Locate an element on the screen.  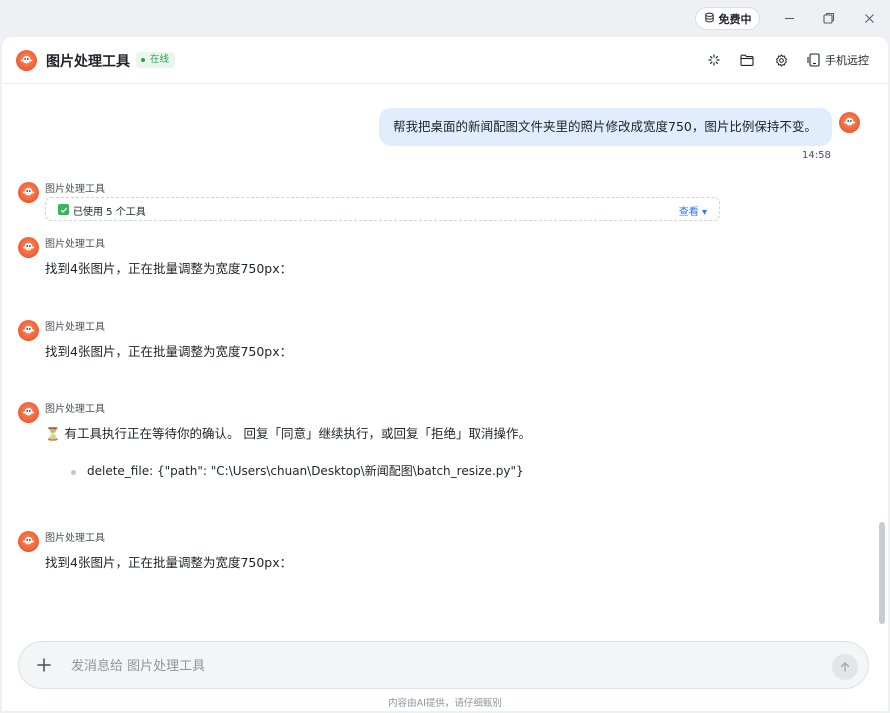
close-window-button is located at coordinates (869, 18).